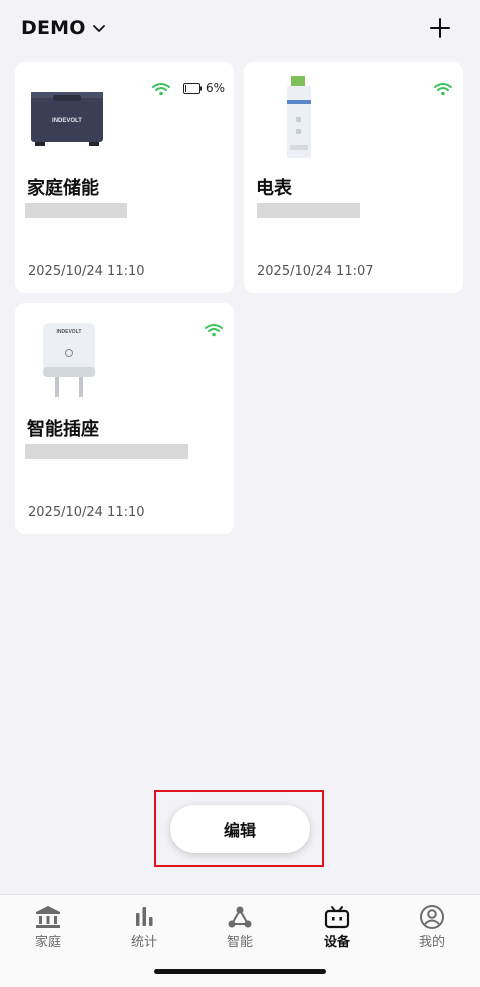  Describe the element at coordinates (192, 88) in the screenshot. I see `battery-icon` at that location.